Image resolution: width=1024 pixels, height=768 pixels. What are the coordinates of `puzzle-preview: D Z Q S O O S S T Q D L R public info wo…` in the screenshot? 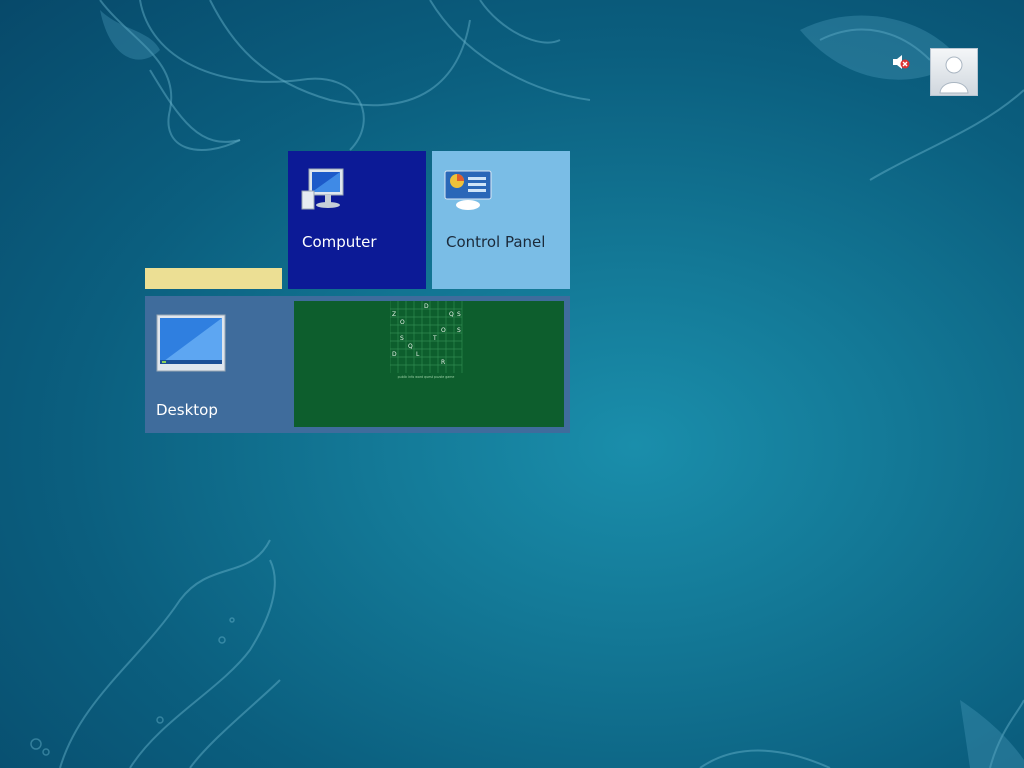 It's located at (429, 364).